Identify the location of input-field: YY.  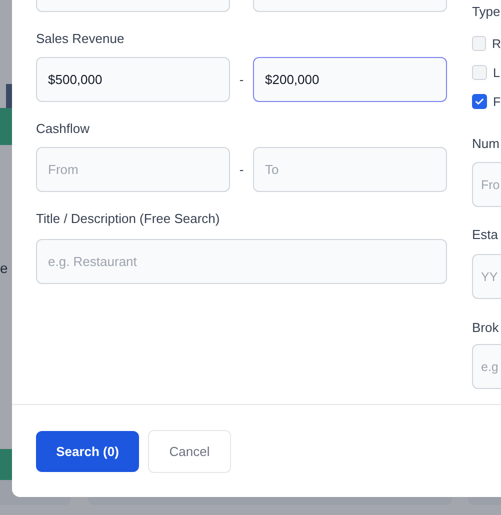
(486, 276).